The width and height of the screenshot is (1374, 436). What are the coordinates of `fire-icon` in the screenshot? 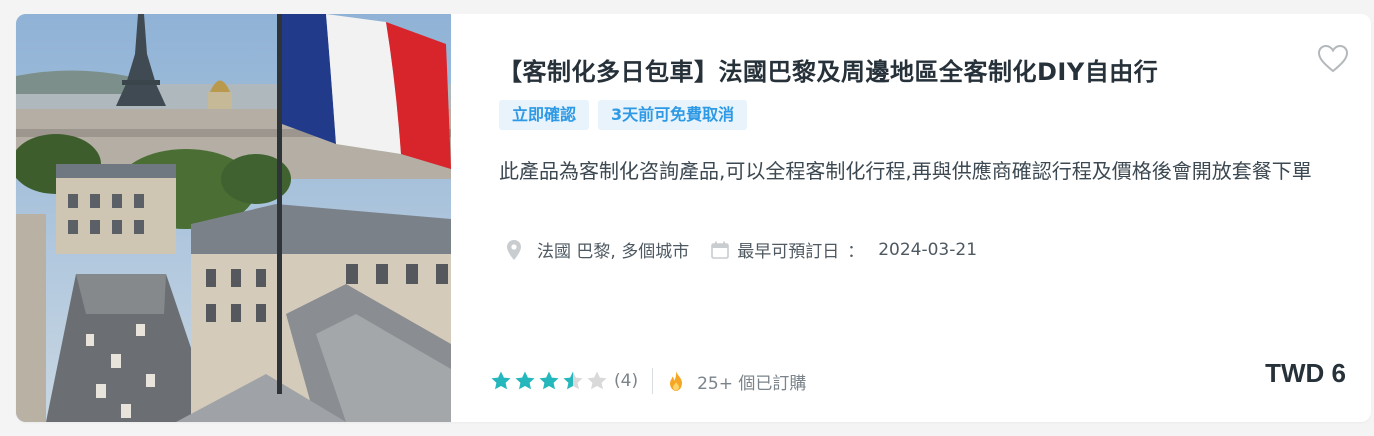 It's located at (676, 381).